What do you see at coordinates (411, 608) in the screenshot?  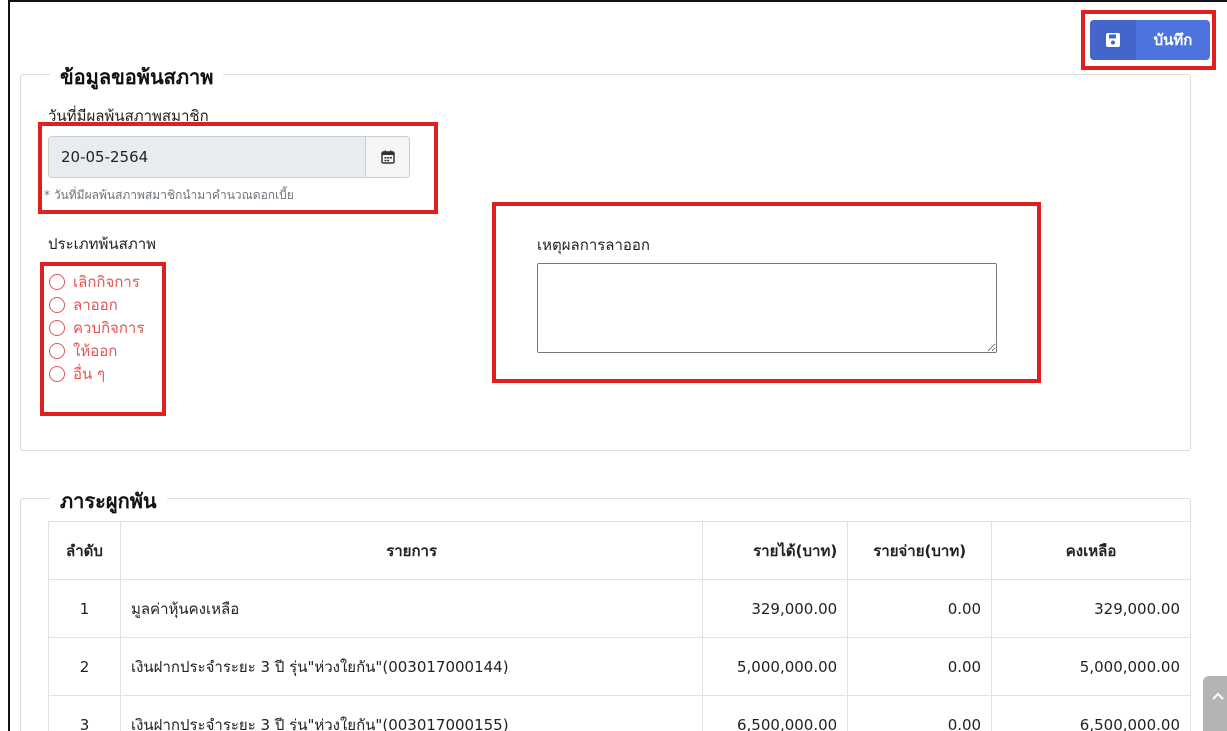 I see `table-cell: มูลค่าหุ้นคงเหลือ` at bounding box center [411, 608].